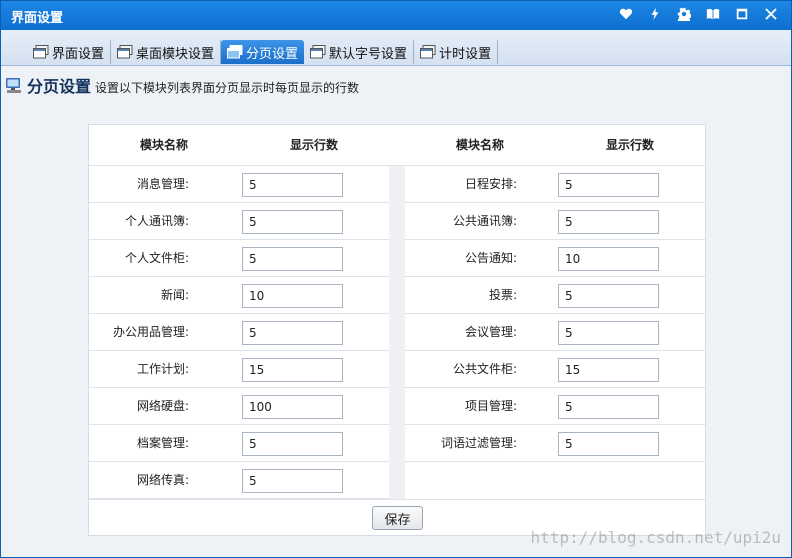 The height and width of the screenshot is (558, 792). What do you see at coordinates (156, 258) in the screenshot?
I see `module-label: 个人文件柜:` at bounding box center [156, 258].